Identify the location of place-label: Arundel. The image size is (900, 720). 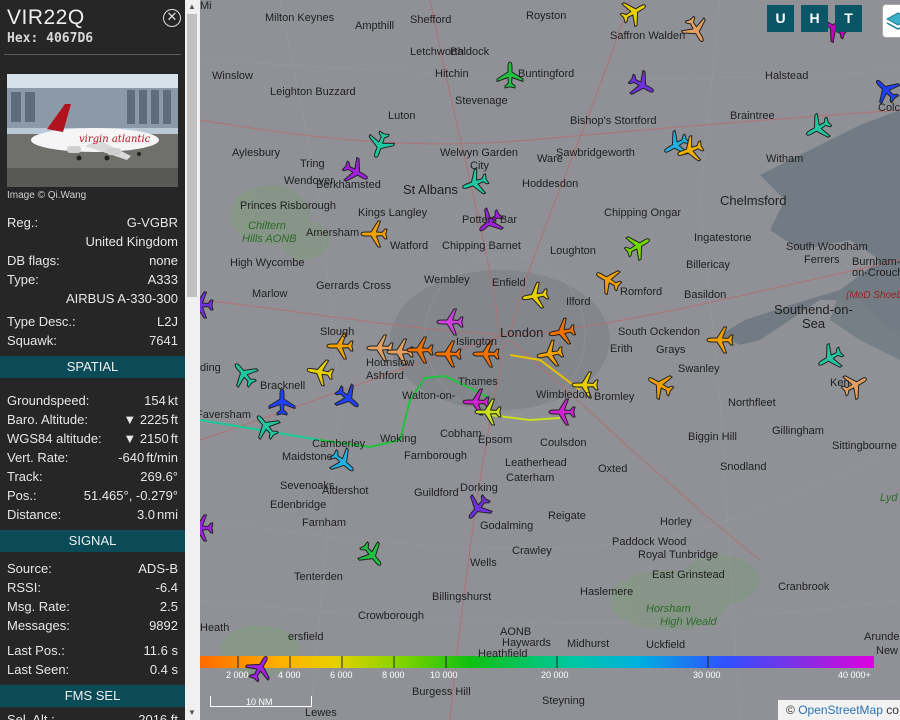
(882, 637).